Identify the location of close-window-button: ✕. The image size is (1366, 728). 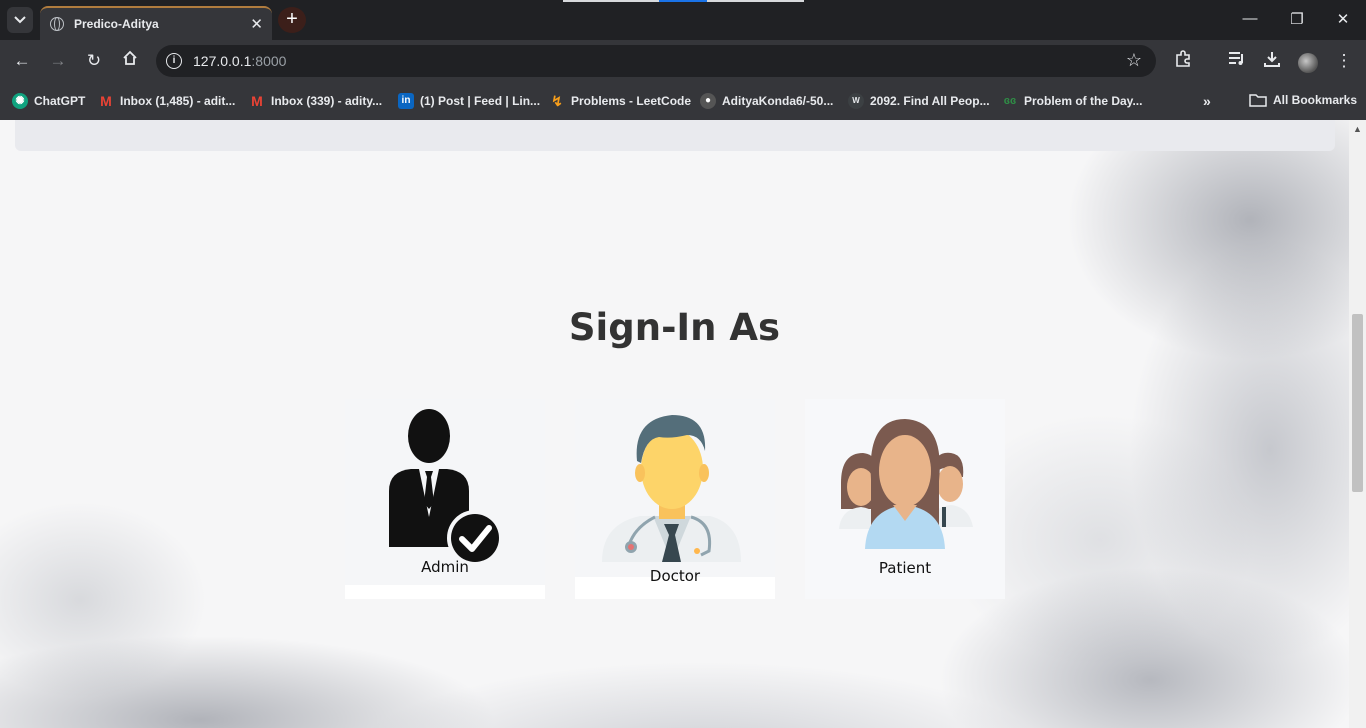
(1343, 19).